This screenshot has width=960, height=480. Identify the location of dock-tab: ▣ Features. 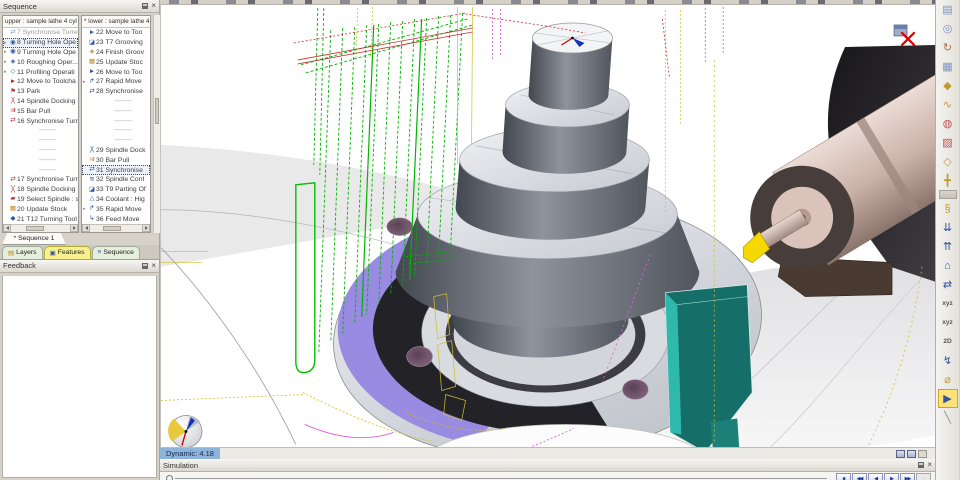
(67, 252).